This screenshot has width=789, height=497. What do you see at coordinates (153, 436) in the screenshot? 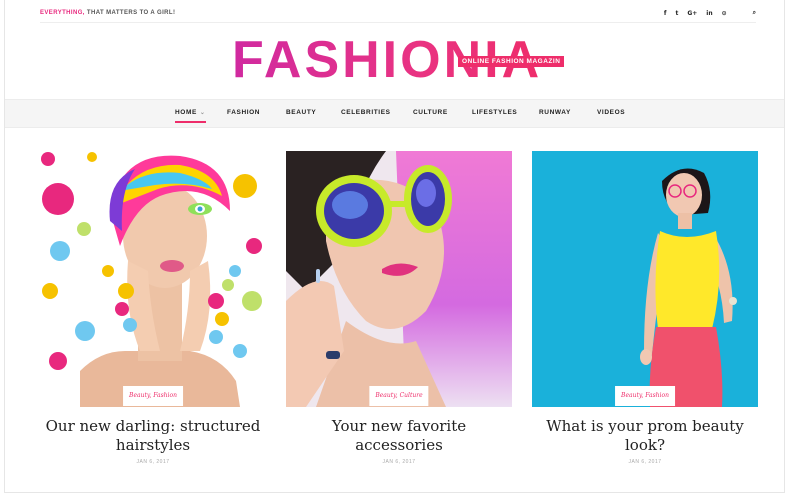
I see `post-title: Our new darling: structured hairstyles` at bounding box center [153, 436].